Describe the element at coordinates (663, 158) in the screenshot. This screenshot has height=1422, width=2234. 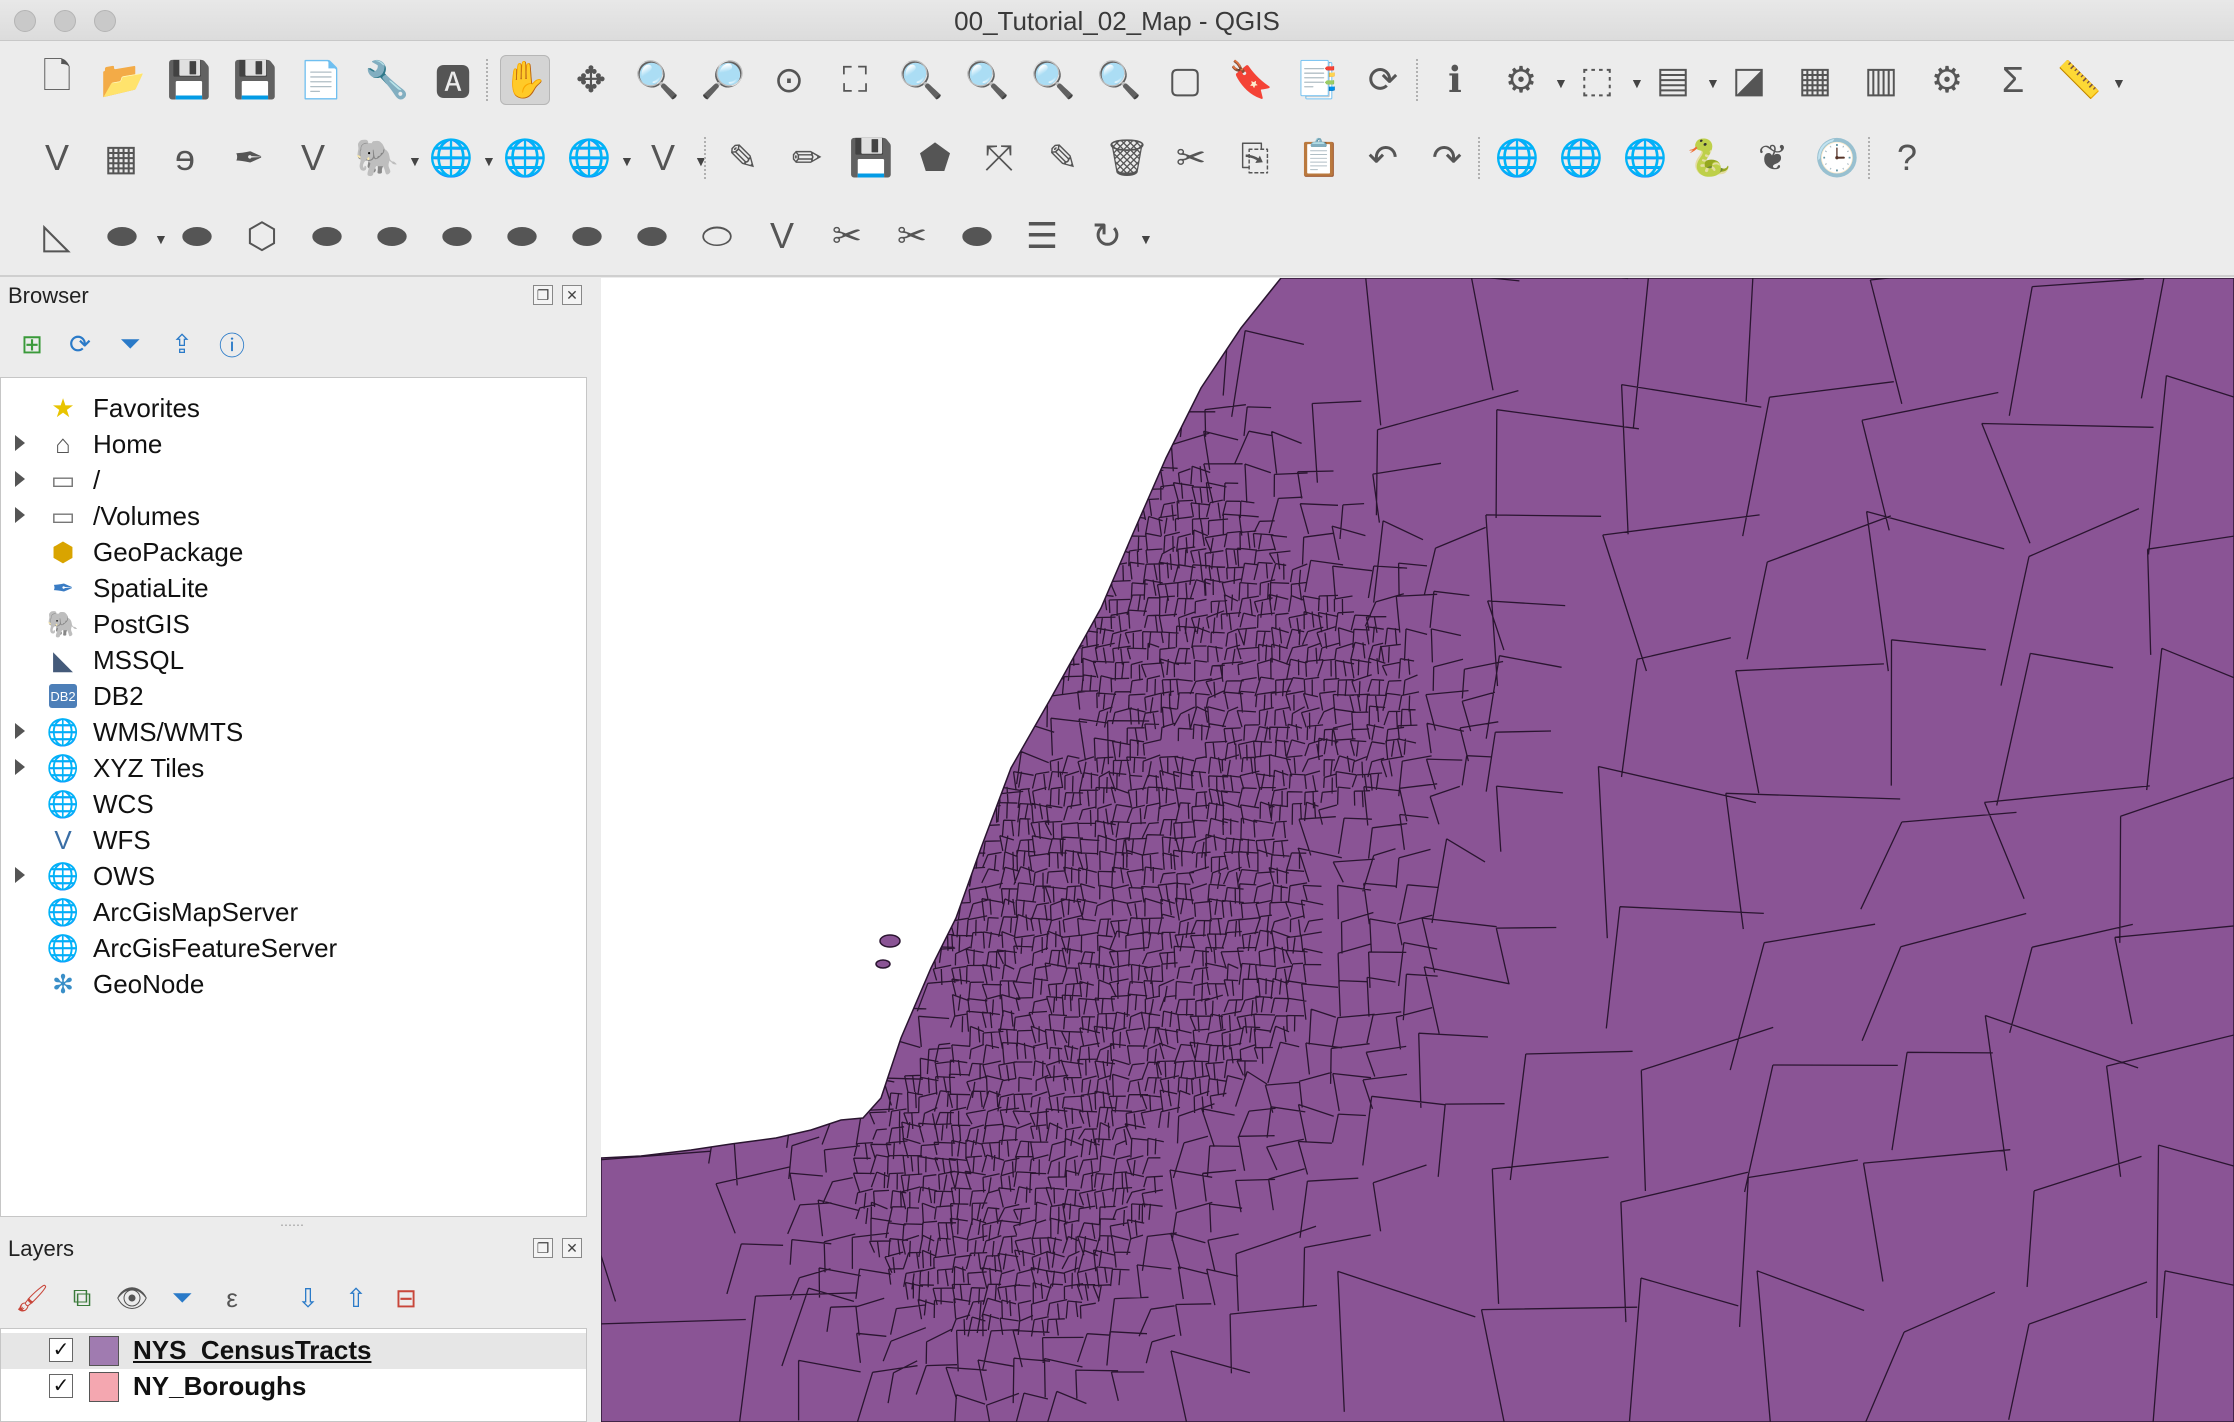
I see `add-vector-icon: V` at that location.